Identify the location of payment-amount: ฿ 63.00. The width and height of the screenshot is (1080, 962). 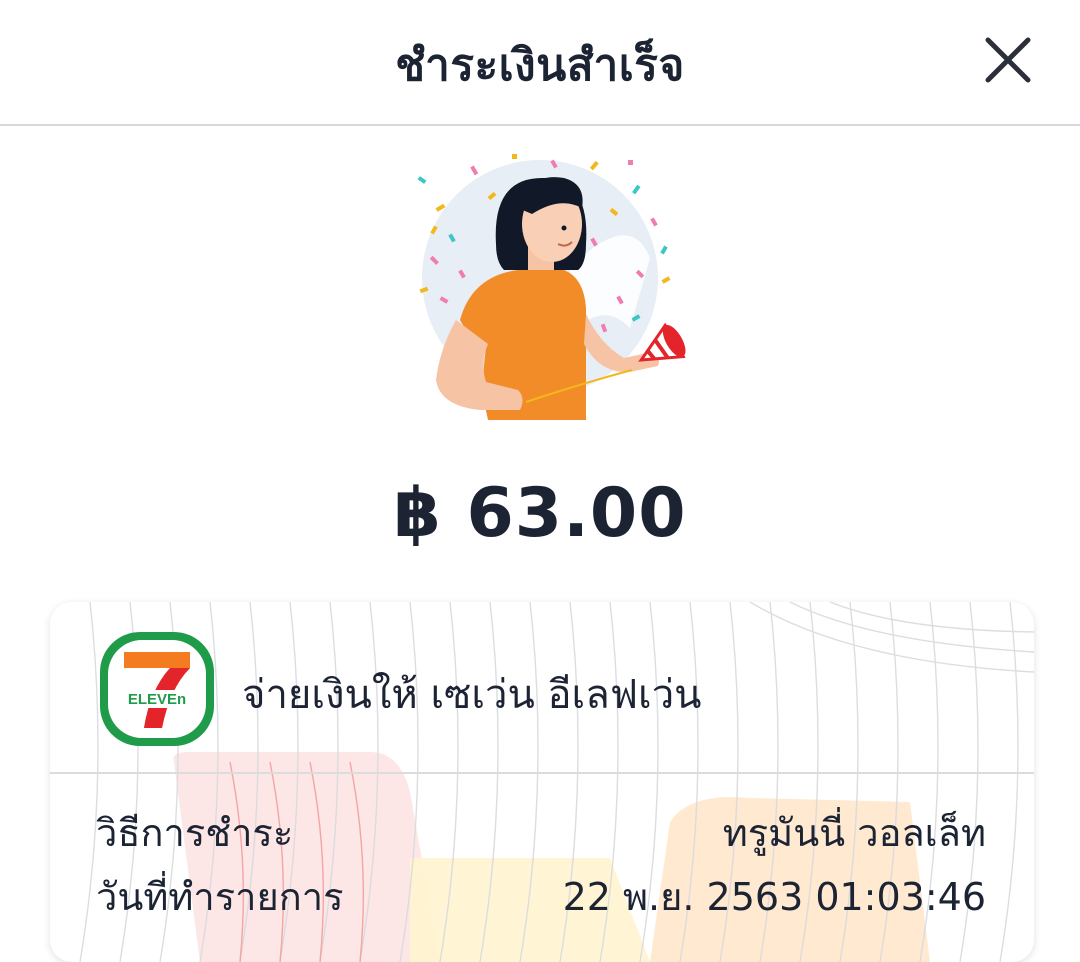
(540, 513).